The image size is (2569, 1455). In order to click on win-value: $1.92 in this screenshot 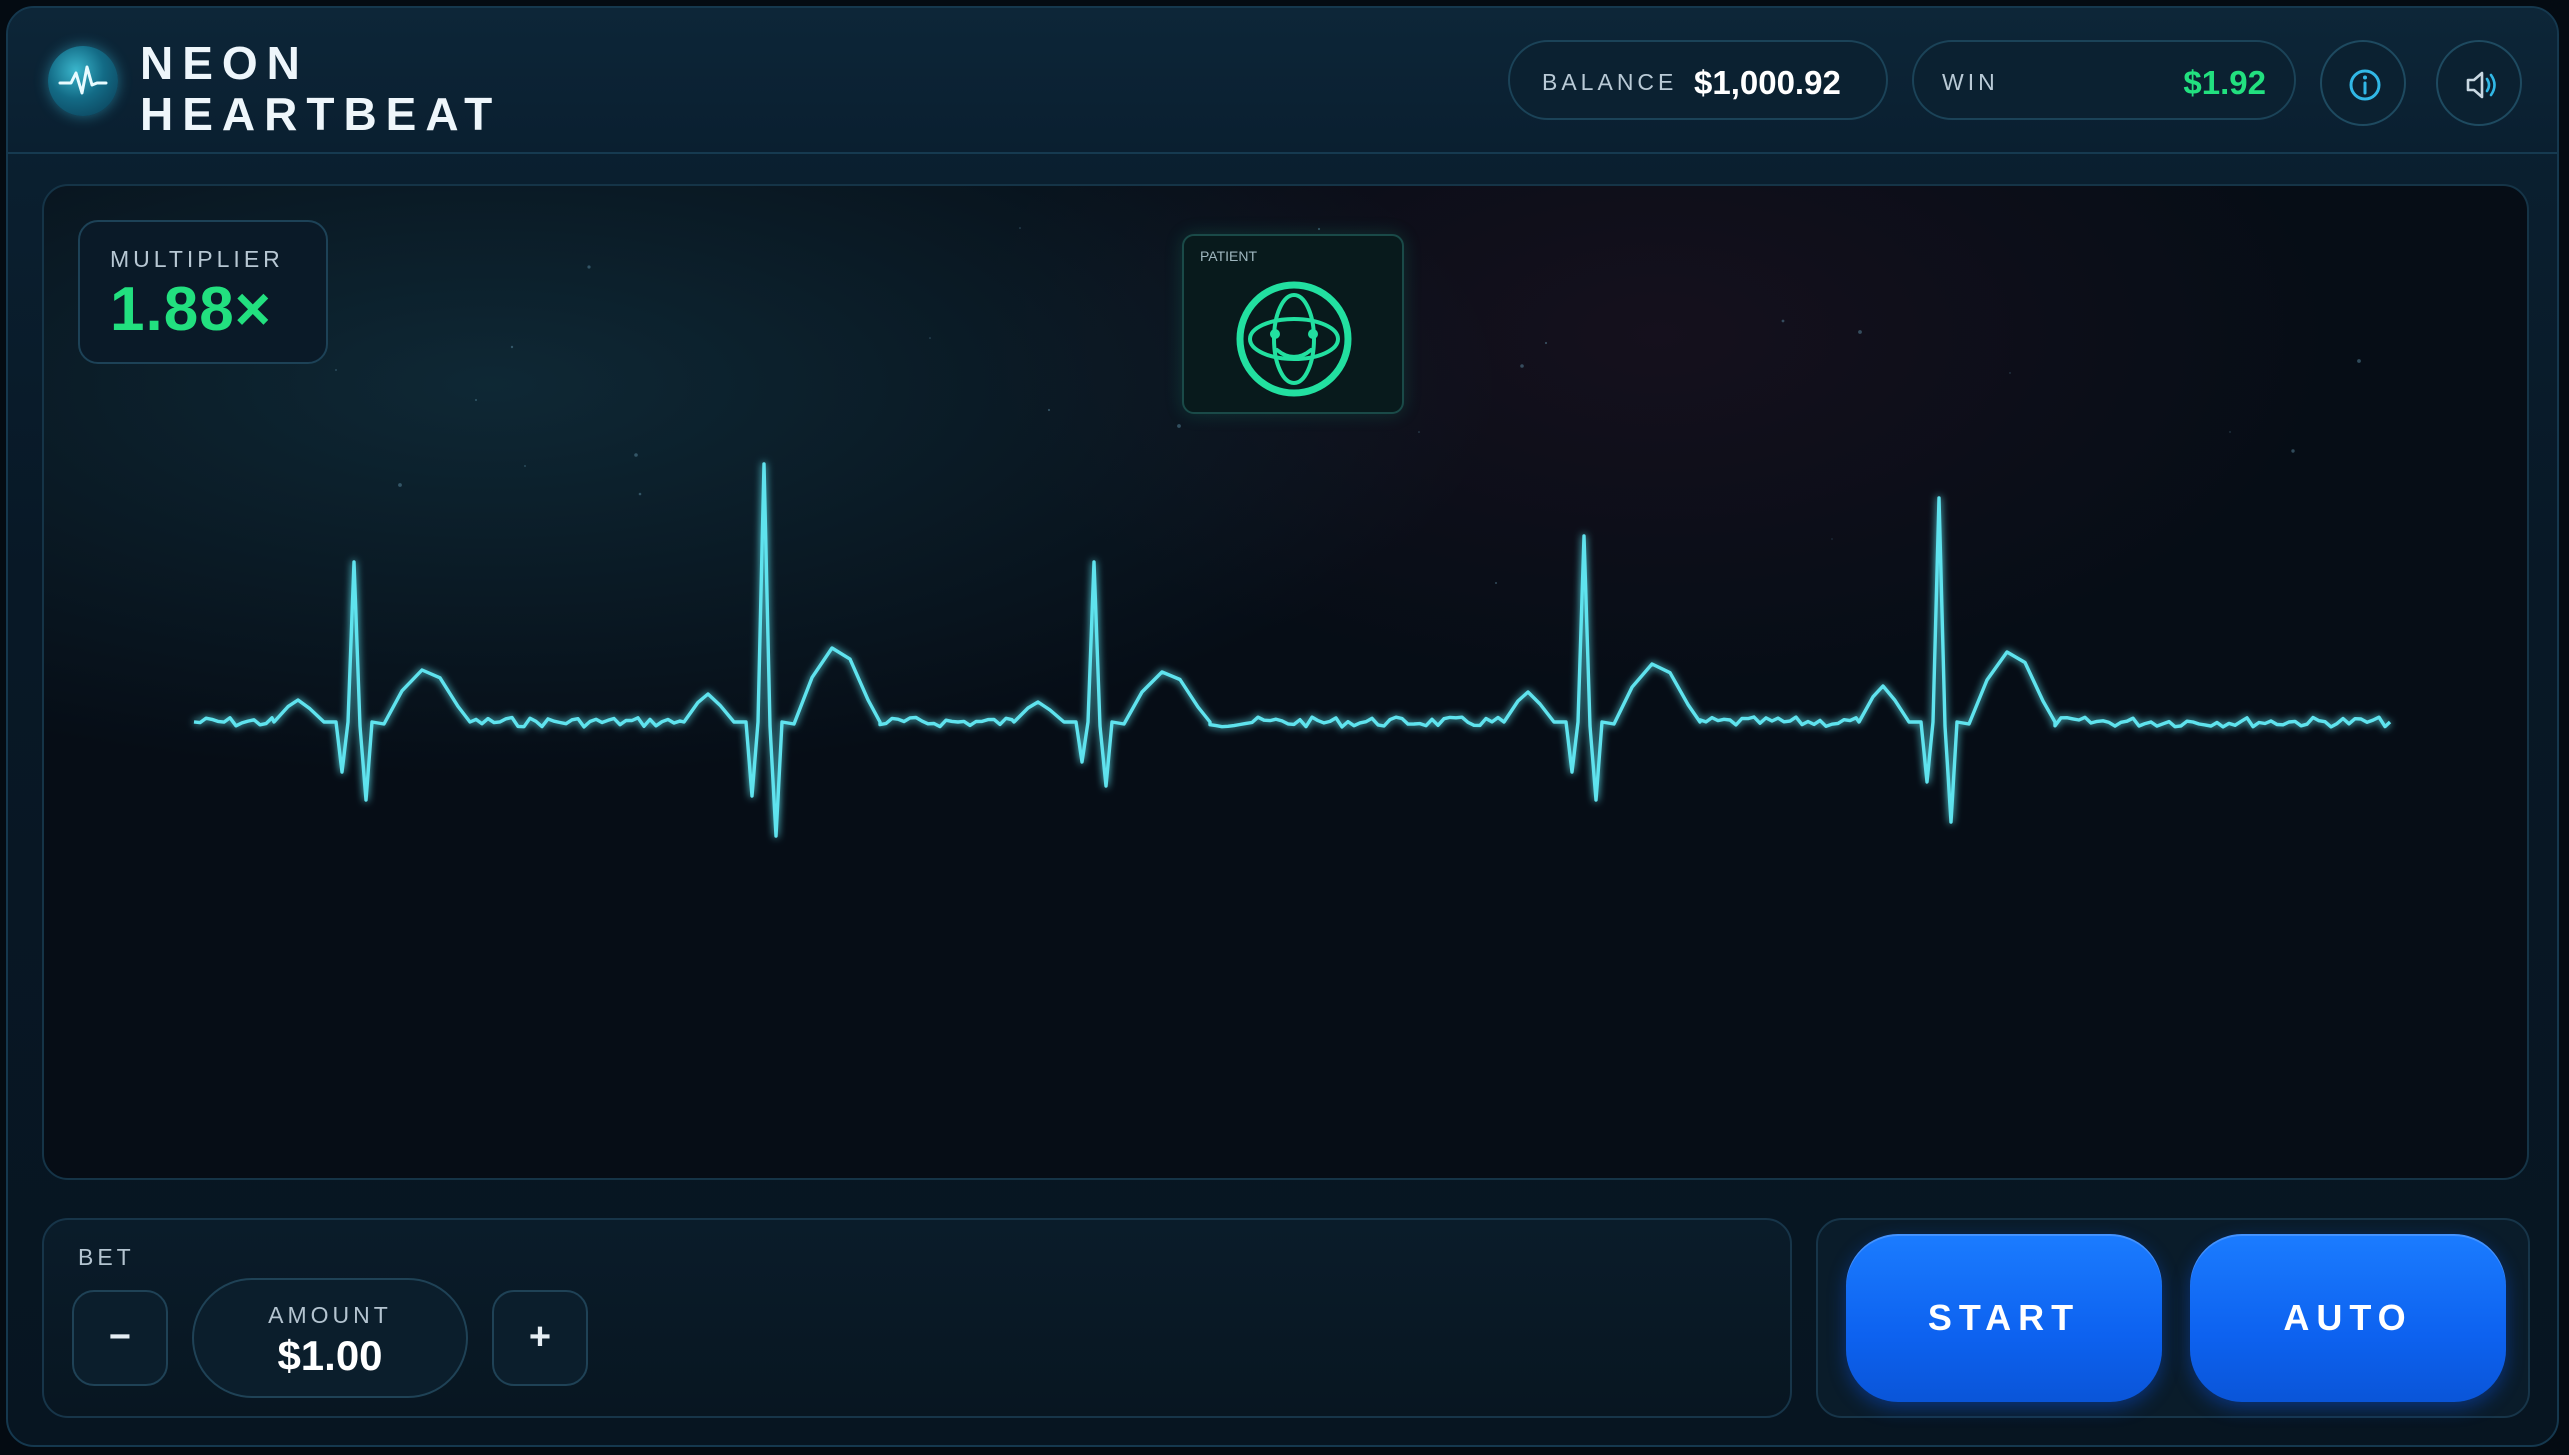, I will do `click(2224, 82)`.